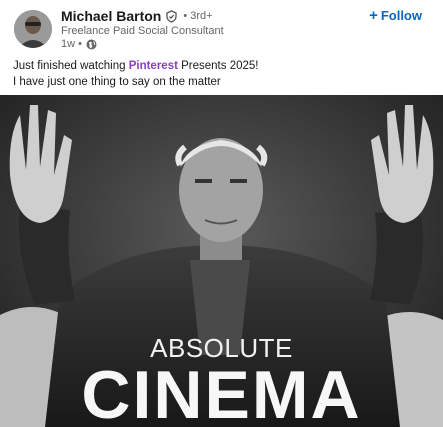  Describe the element at coordinates (71, 44) in the screenshot. I see `post-time: 1w •` at that location.